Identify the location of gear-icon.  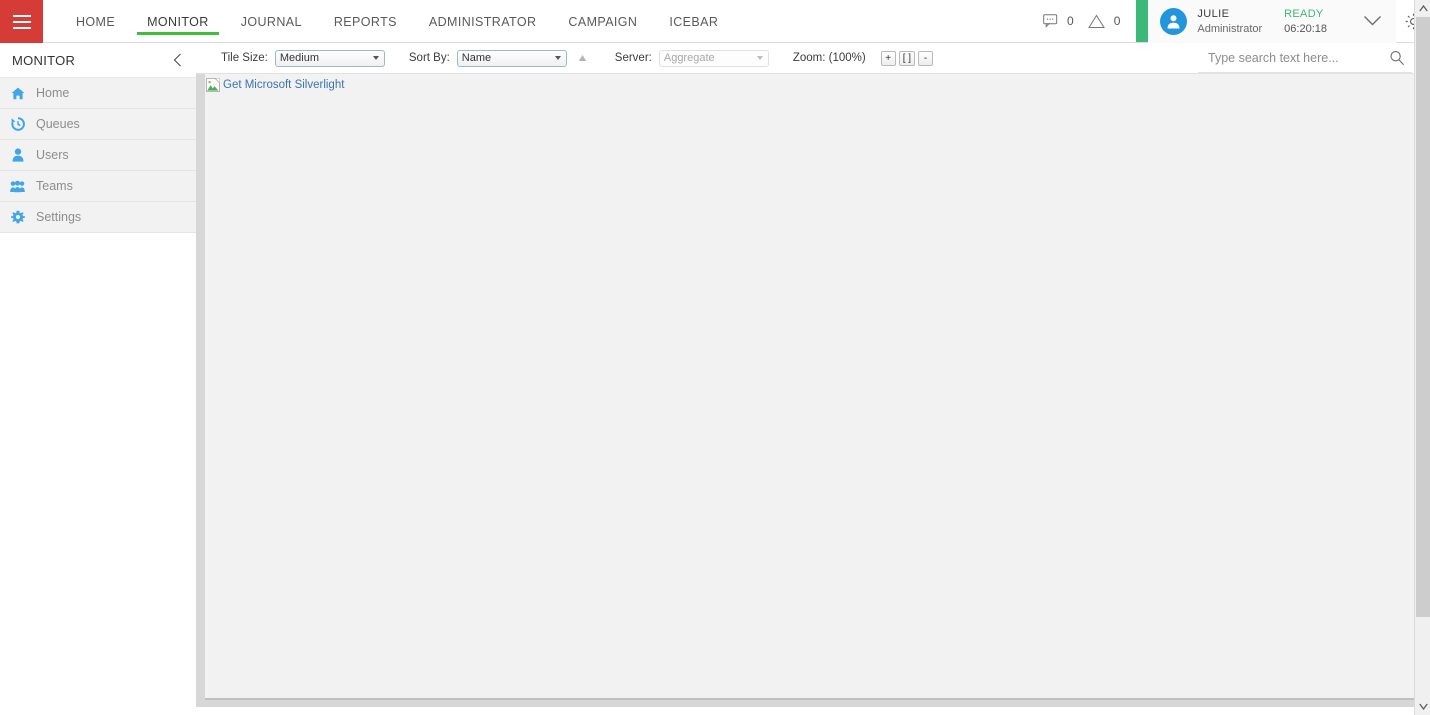
(17, 217).